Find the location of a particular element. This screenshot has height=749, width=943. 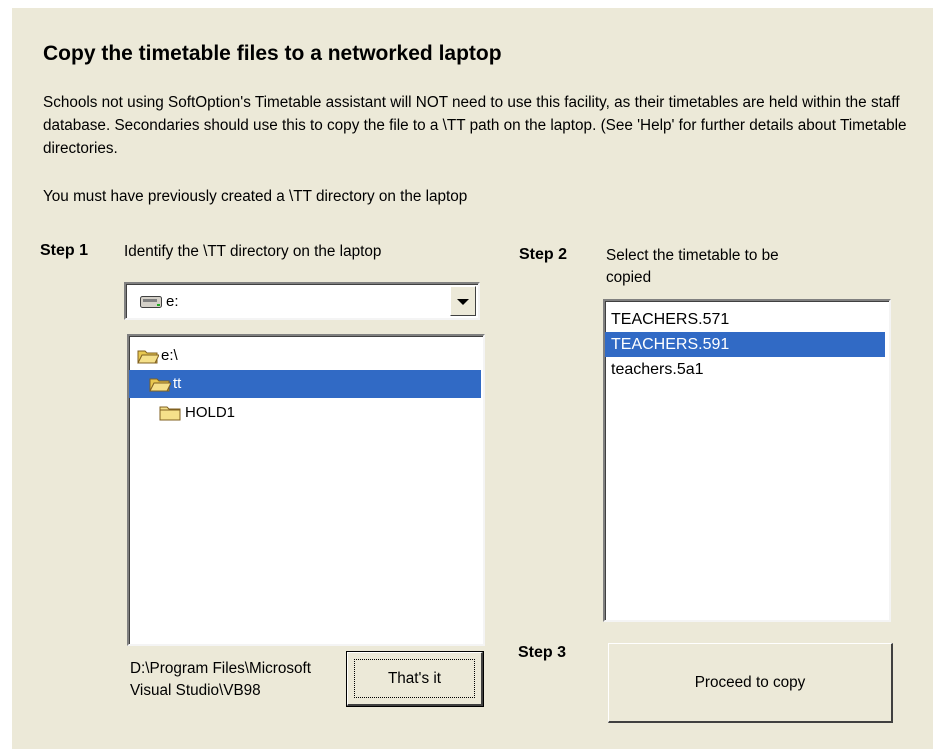

thats-it-button: That's it is located at coordinates (415, 679).